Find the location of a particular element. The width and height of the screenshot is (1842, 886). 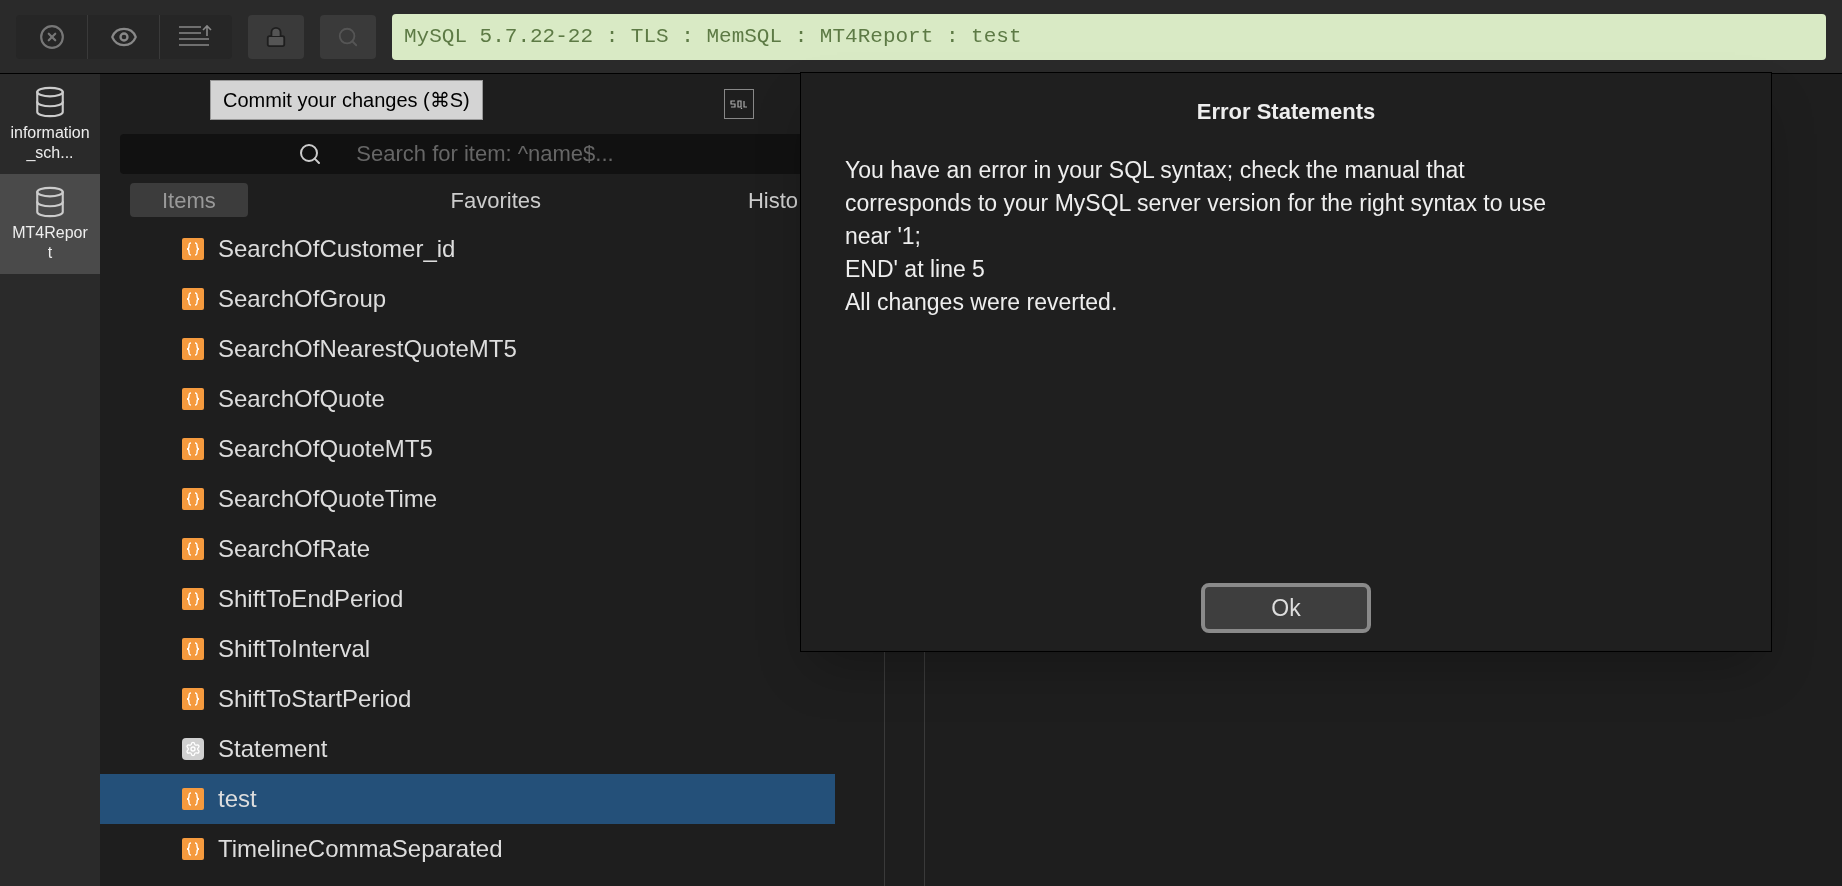

lock-icon is located at coordinates (276, 36).